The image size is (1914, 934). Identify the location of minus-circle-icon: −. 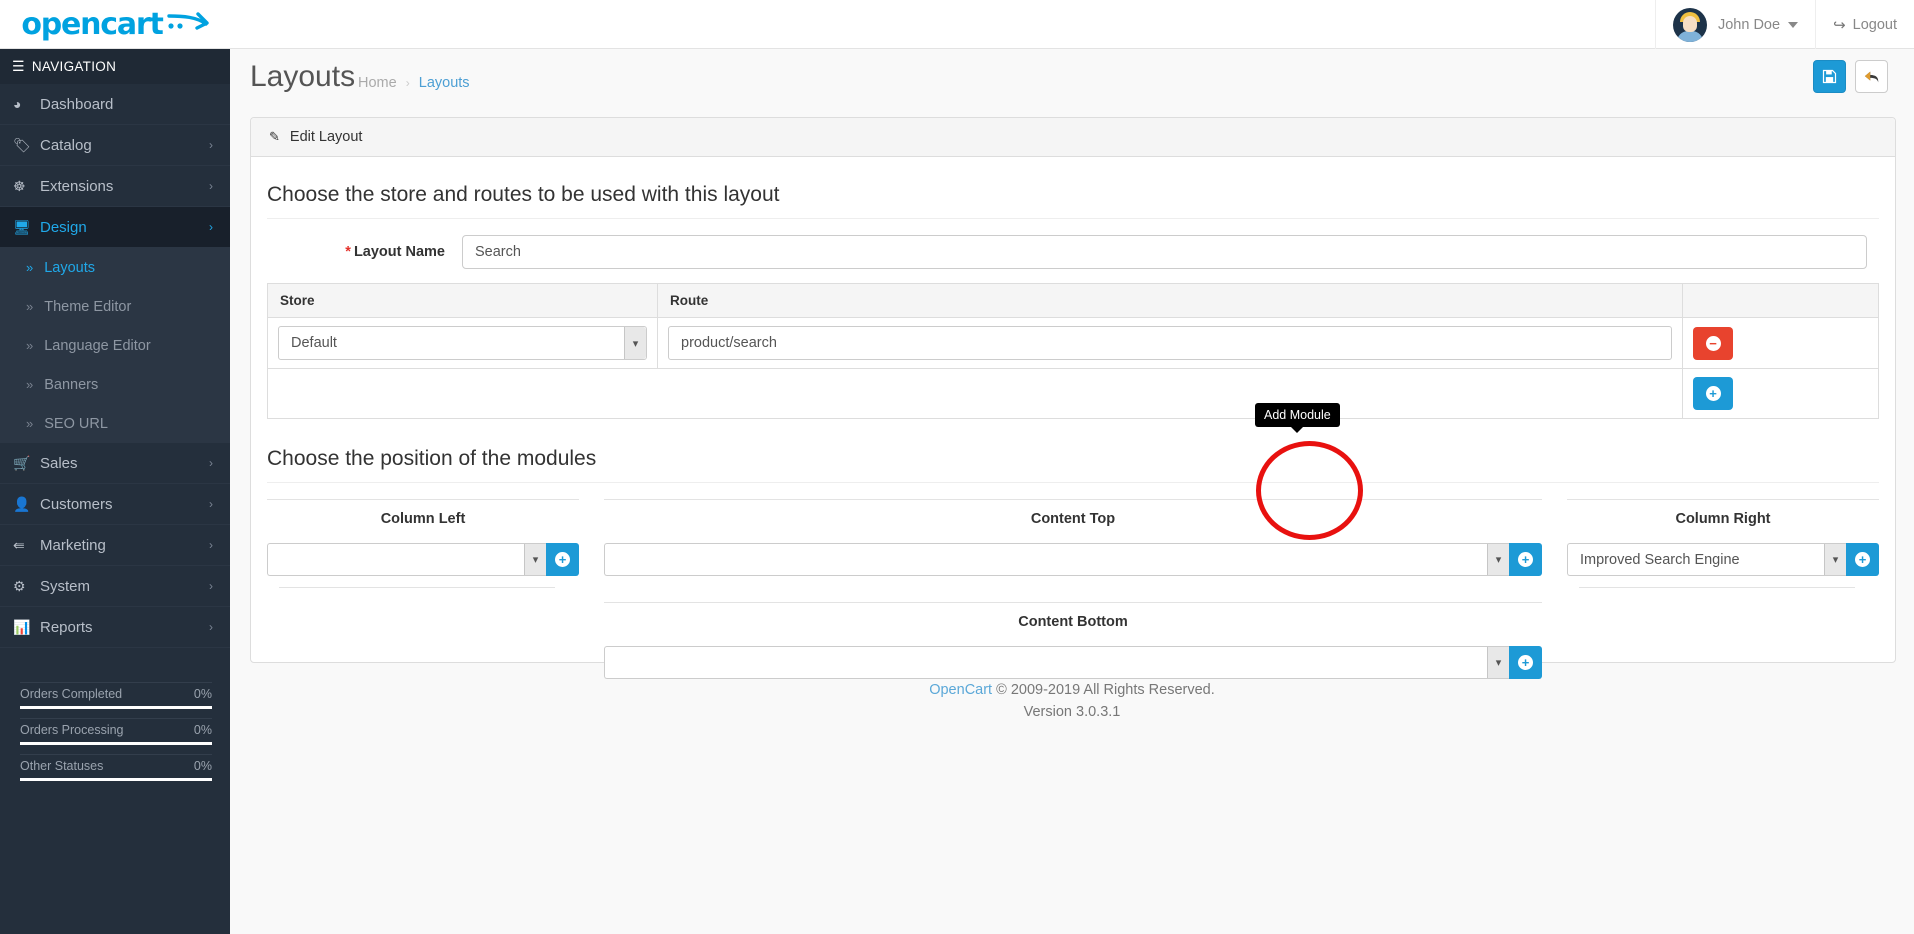
(1713, 343).